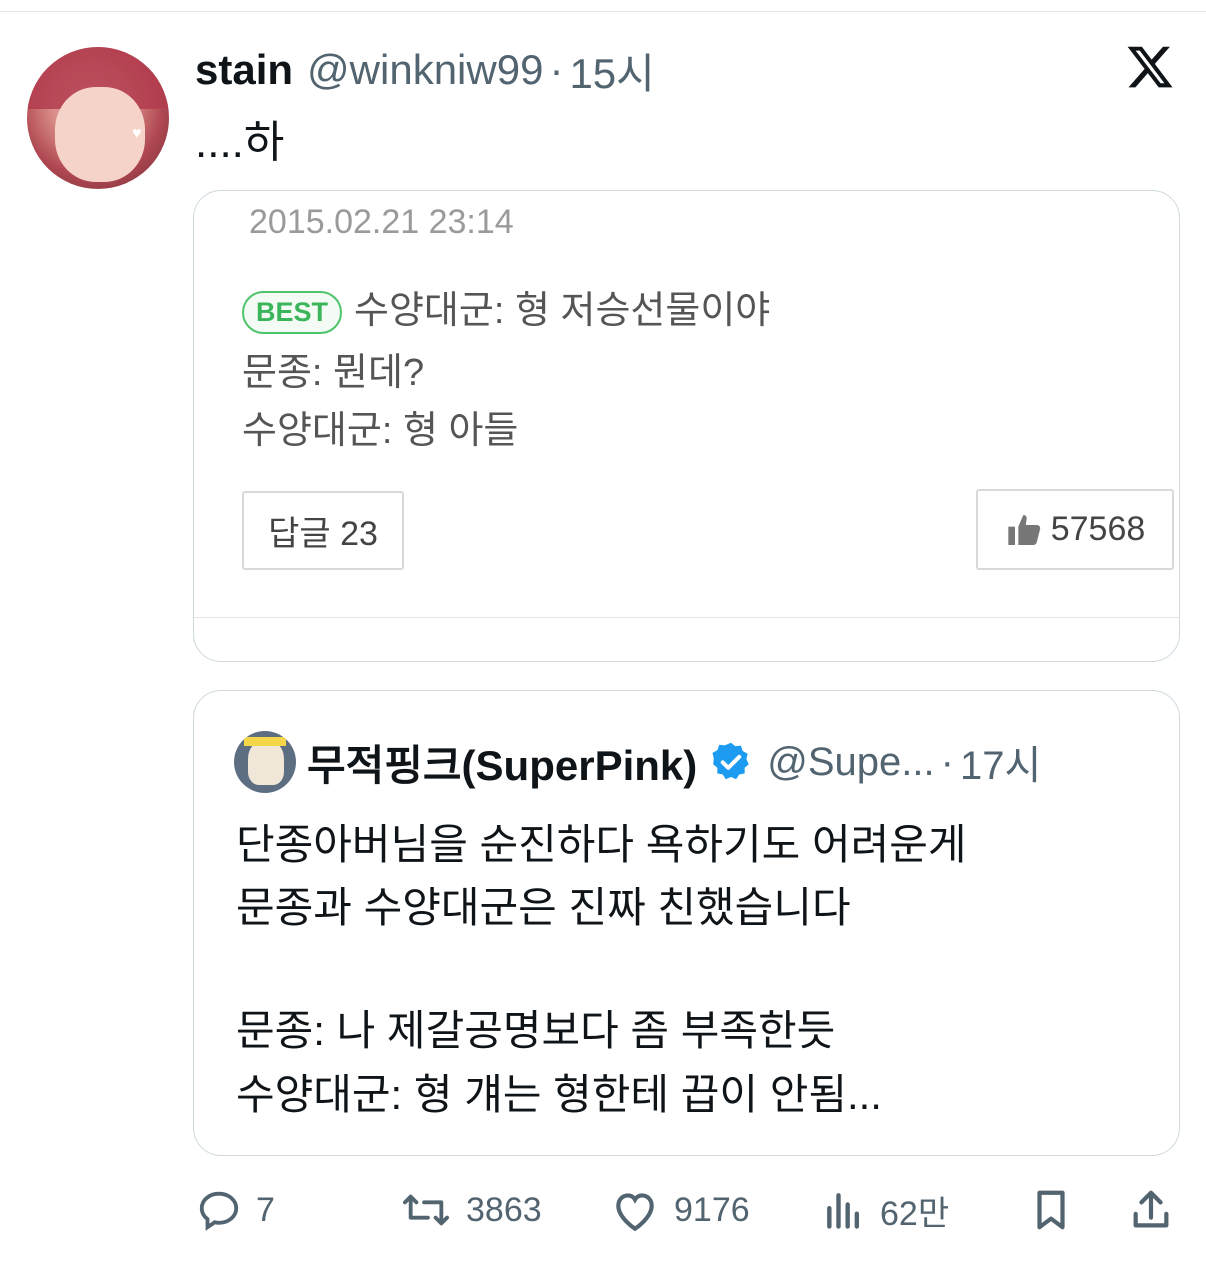 Image resolution: width=1206 pixels, height=1262 pixels. What do you see at coordinates (712, 1209) in the screenshot?
I see `like-count-value: 9176` at bounding box center [712, 1209].